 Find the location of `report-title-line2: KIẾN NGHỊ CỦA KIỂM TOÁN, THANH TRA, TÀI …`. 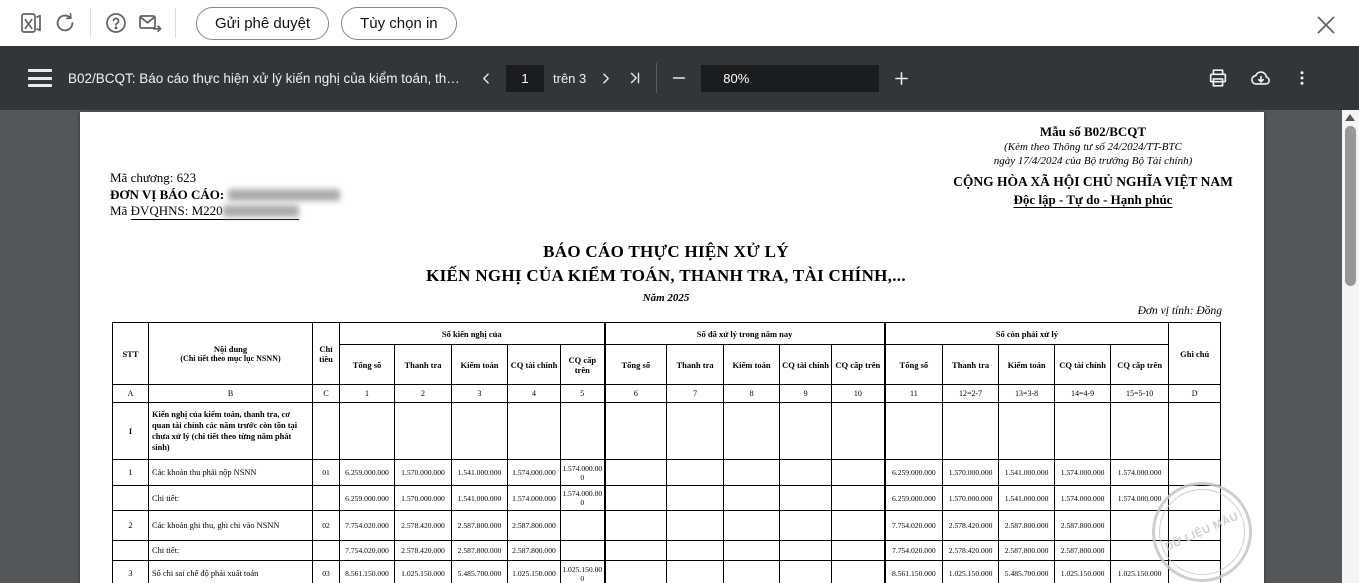

report-title-line2: KIẾN NGHỊ CỦA KIỂM TOÁN, THANH TRA, TÀI … is located at coordinates (666, 275).